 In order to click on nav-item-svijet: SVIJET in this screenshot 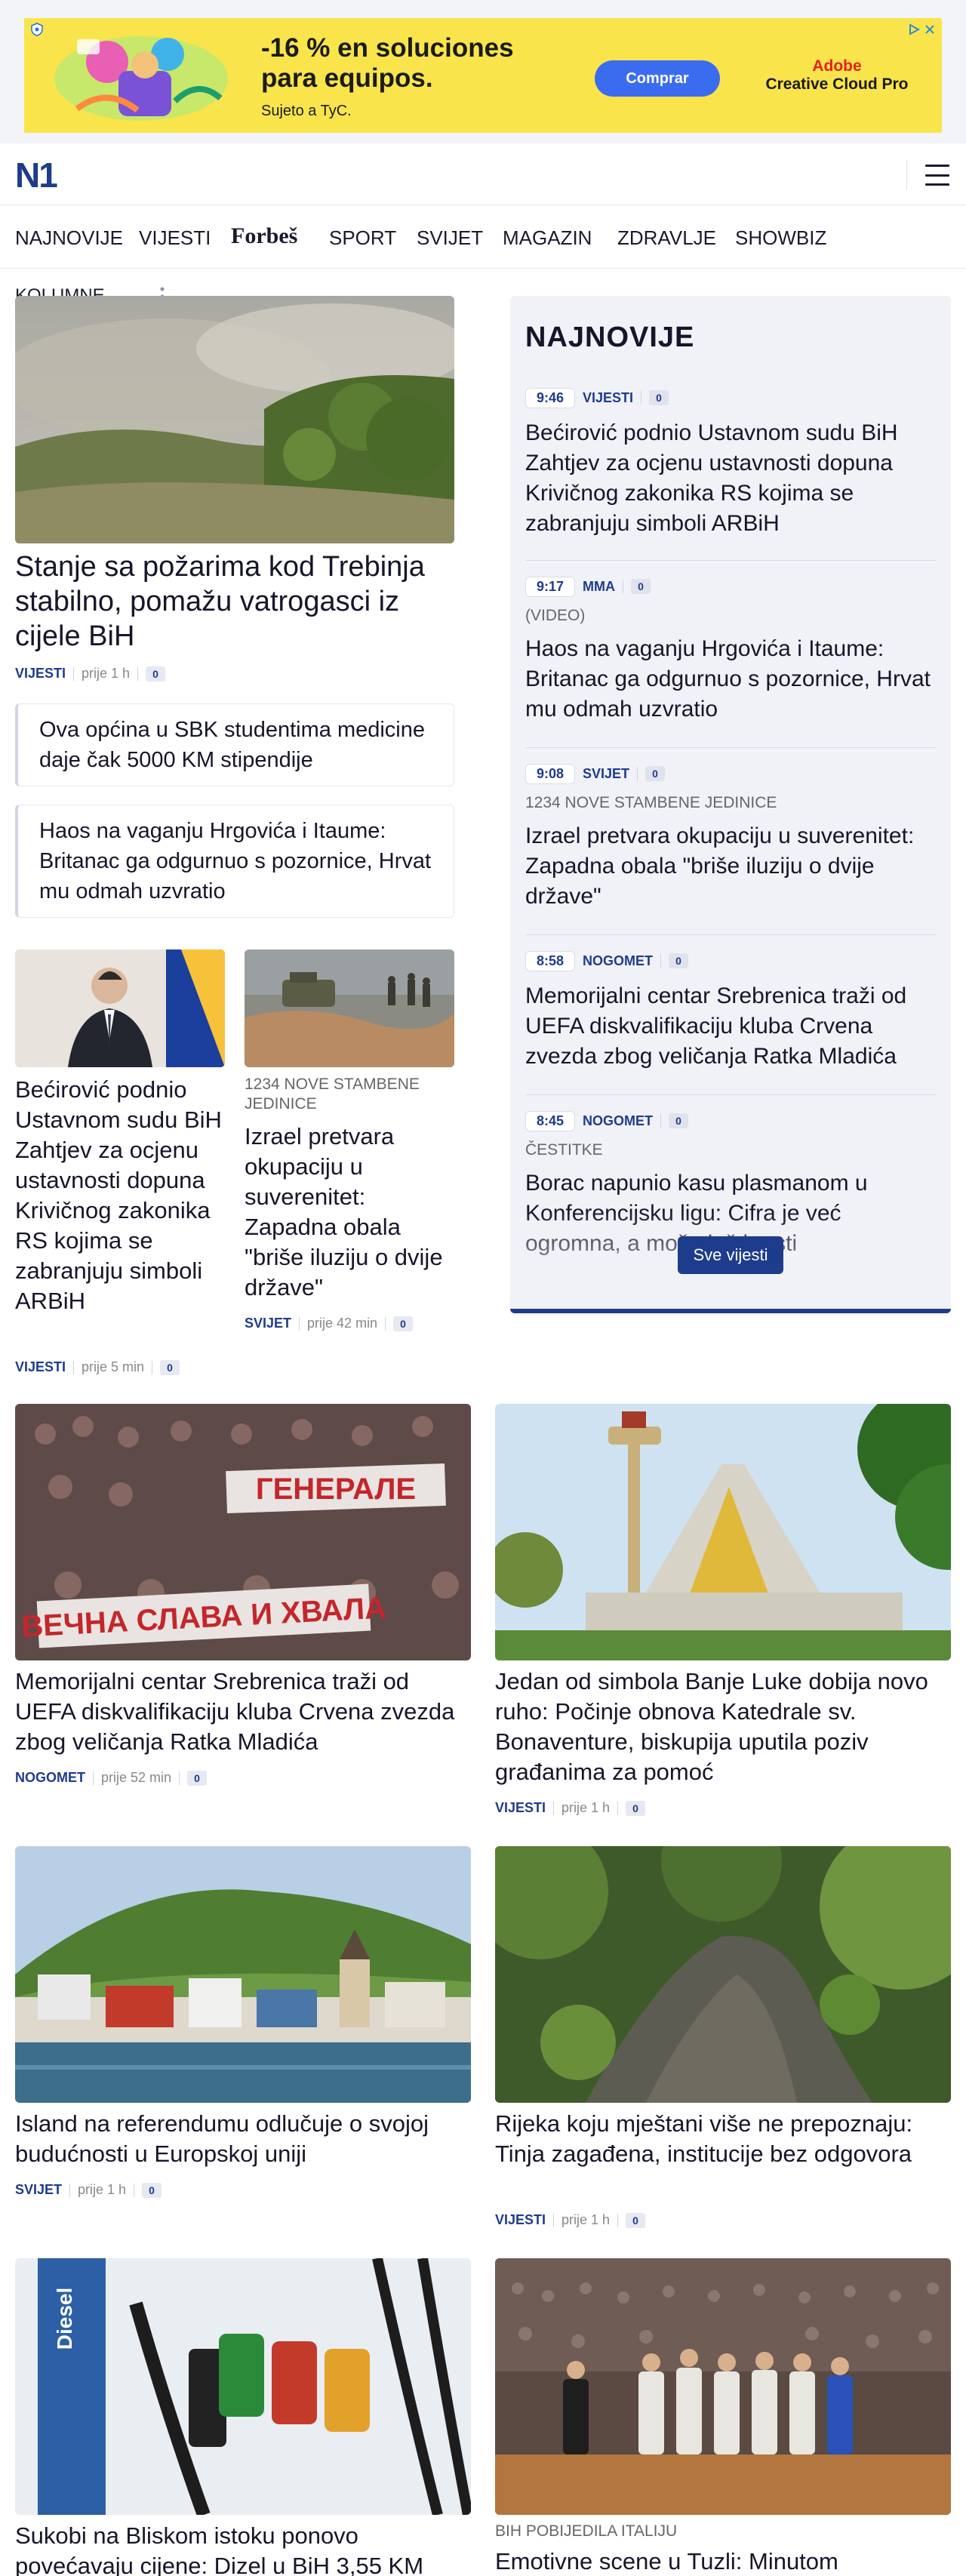, I will do `click(450, 238)`.